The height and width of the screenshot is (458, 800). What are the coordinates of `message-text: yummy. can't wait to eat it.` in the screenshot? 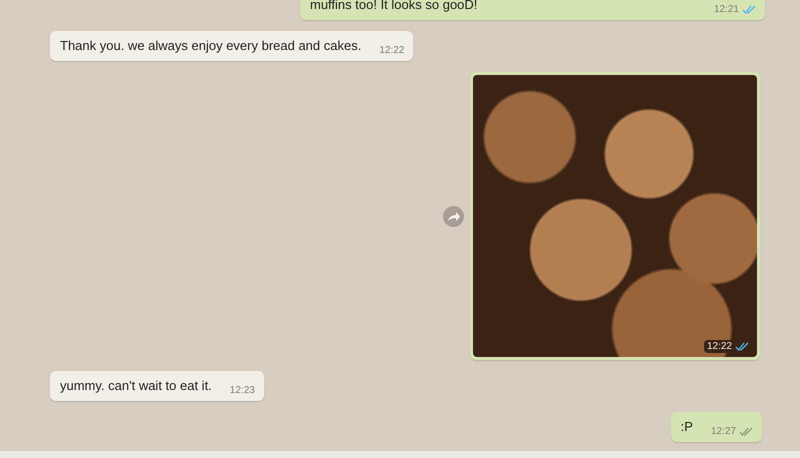 It's located at (136, 386).